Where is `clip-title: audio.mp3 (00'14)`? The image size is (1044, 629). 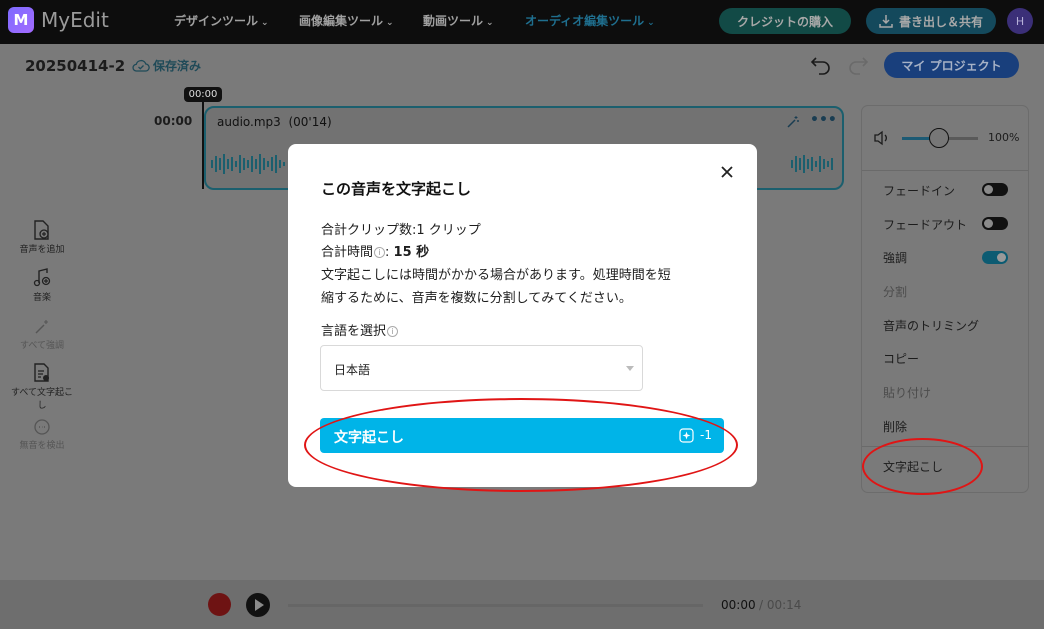
clip-title: audio.mp3 (00'14) is located at coordinates (274, 122).